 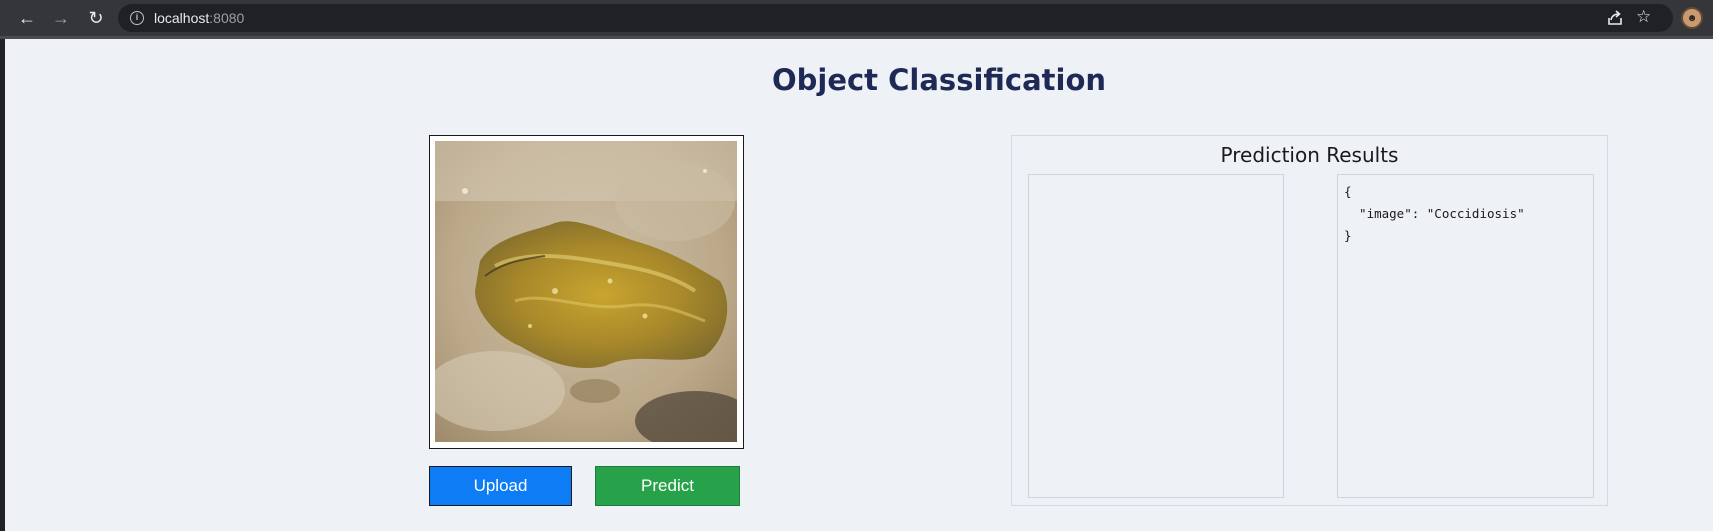 I want to click on predict-button: Predict, so click(x=667, y=486).